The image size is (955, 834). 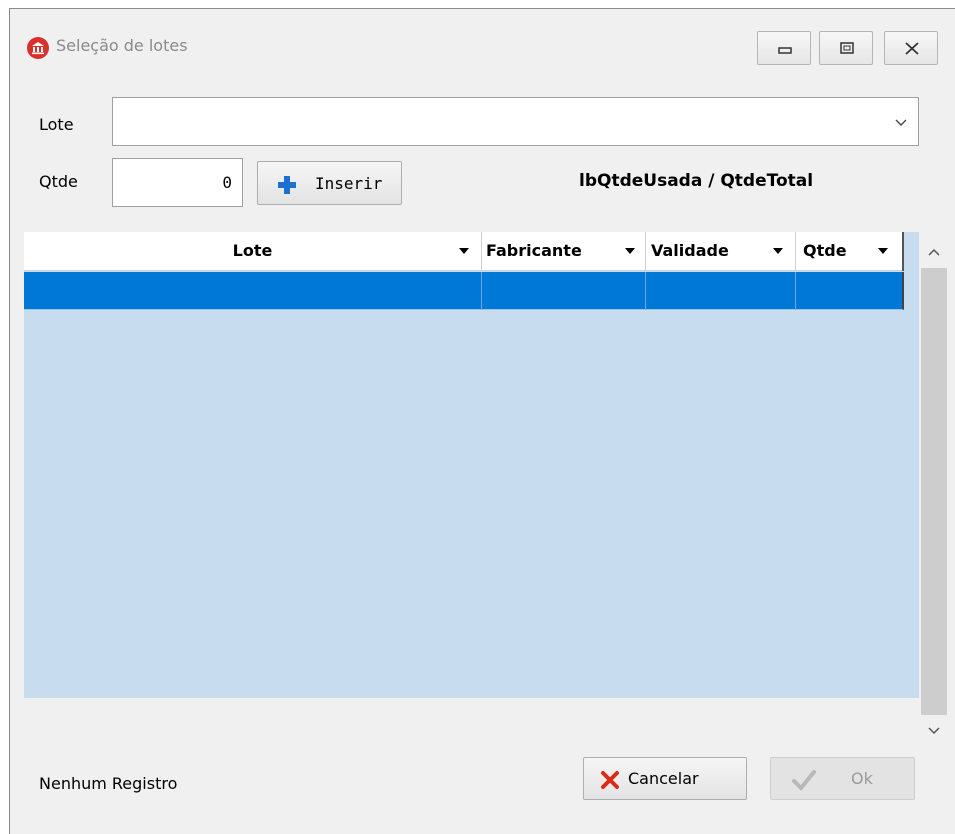 I want to click on title-bar: Seleção de lotes, so click(x=482, y=44).